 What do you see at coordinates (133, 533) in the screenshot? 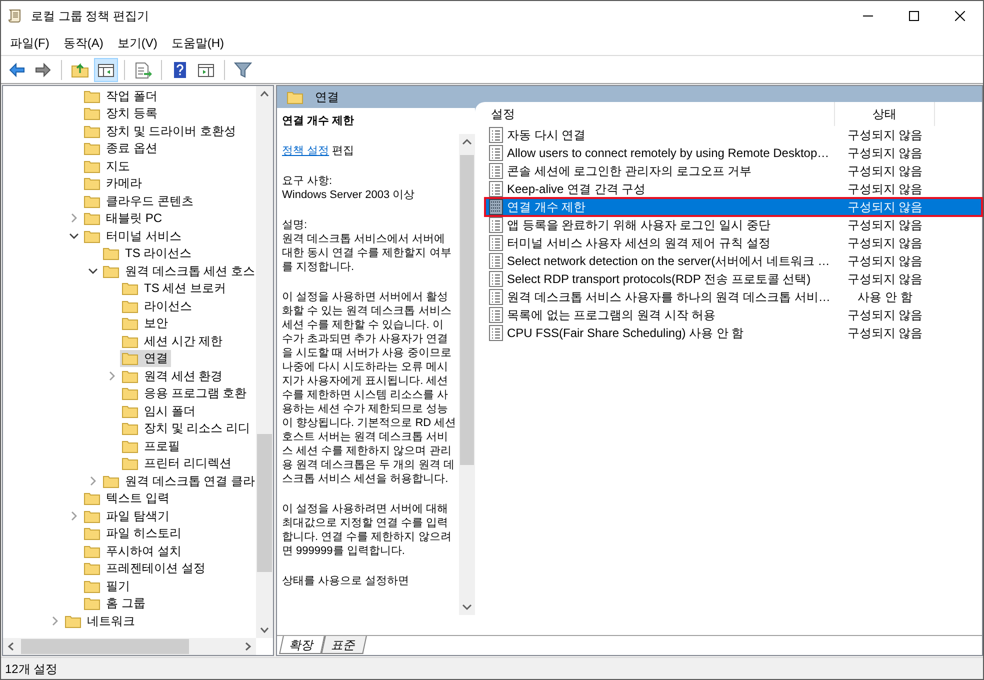
I see `tree-item: 파일 히스토리` at bounding box center [133, 533].